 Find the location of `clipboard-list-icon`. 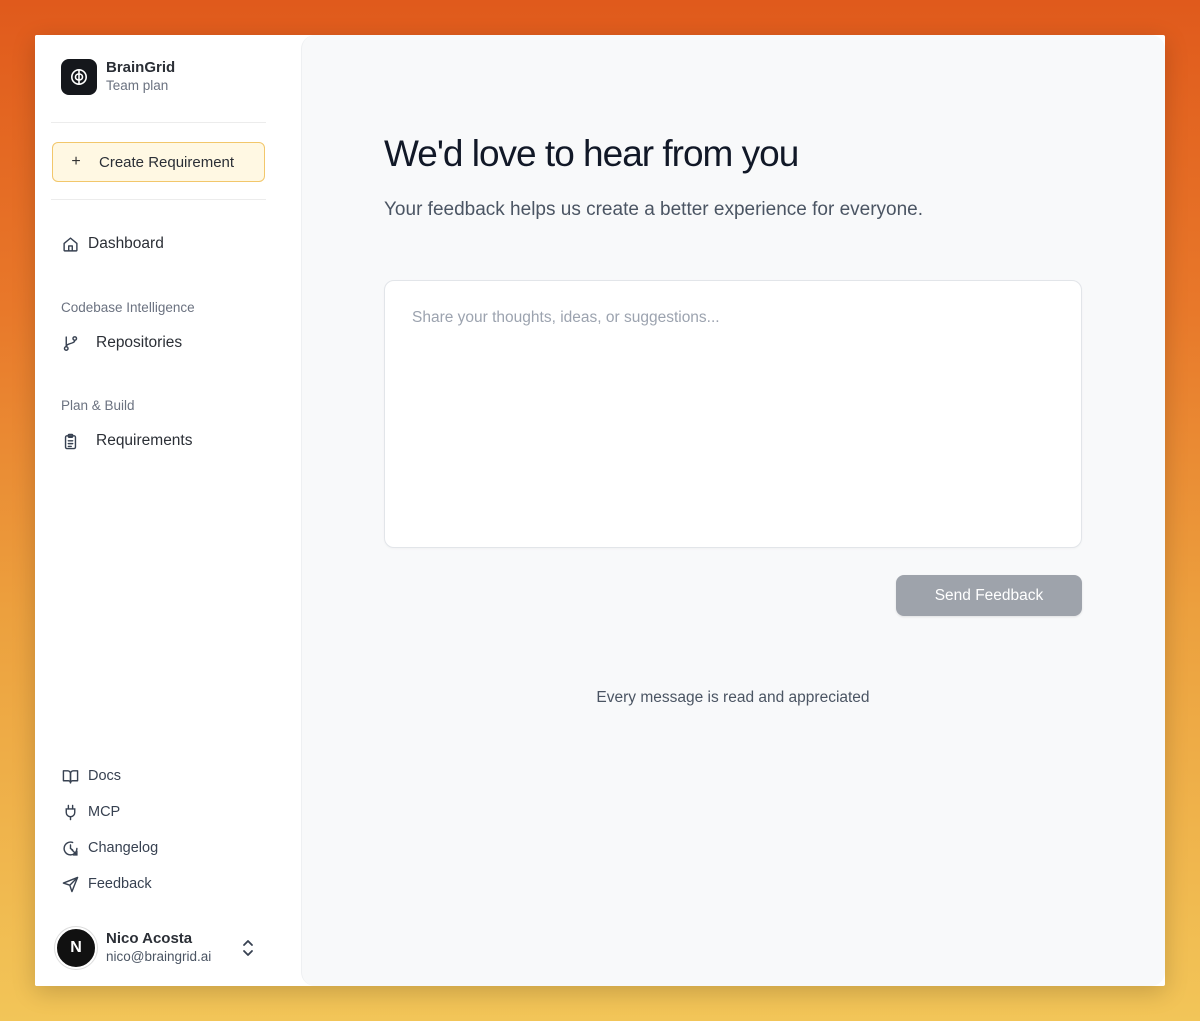

clipboard-list-icon is located at coordinates (70, 441).